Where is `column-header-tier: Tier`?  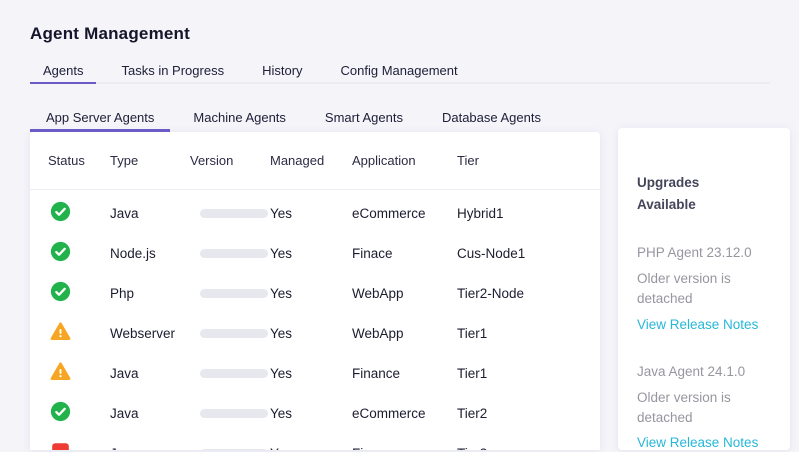
column-header-tier: Tier is located at coordinates (468, 160).